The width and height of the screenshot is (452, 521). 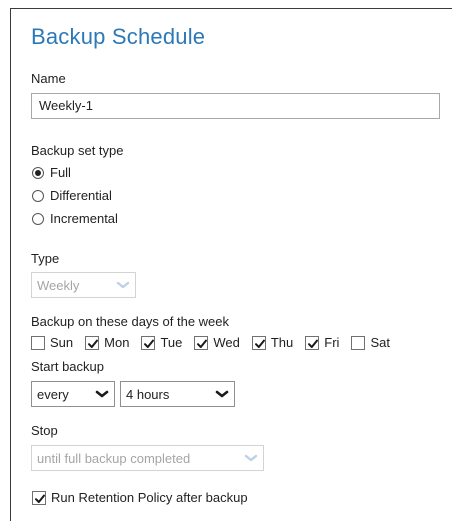 I want to click on start-interval-value: 4 hours, so click(x=148, y=394).